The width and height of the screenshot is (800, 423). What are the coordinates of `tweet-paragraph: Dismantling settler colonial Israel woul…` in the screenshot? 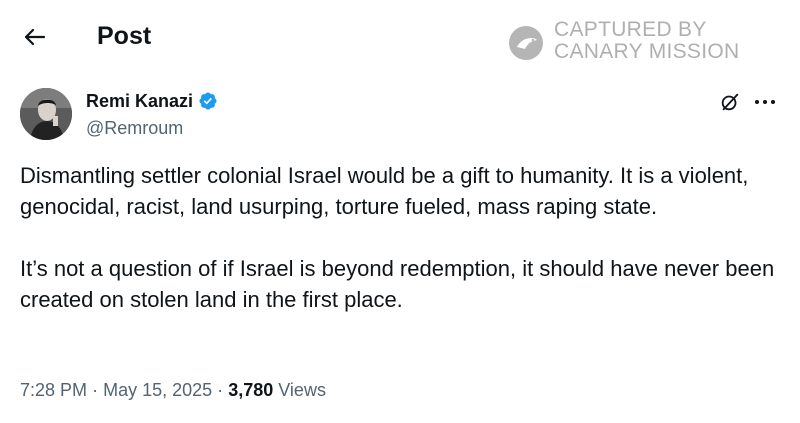 It's located at (384, 191).